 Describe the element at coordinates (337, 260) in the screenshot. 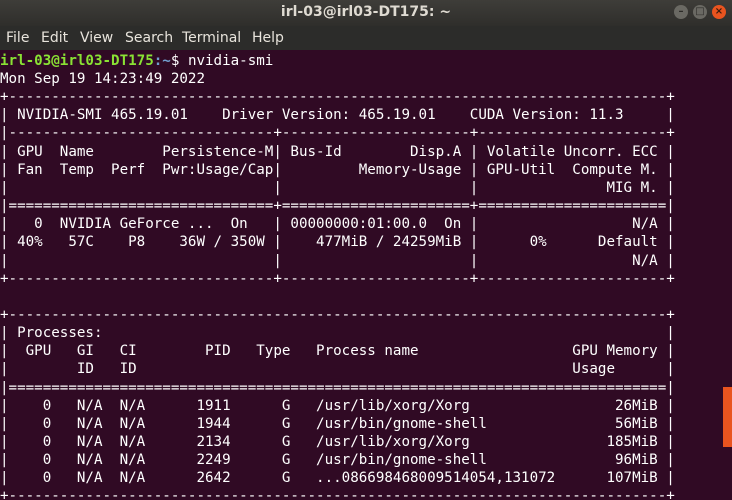

I see `terminal-line: | | | N/A |` at that location.